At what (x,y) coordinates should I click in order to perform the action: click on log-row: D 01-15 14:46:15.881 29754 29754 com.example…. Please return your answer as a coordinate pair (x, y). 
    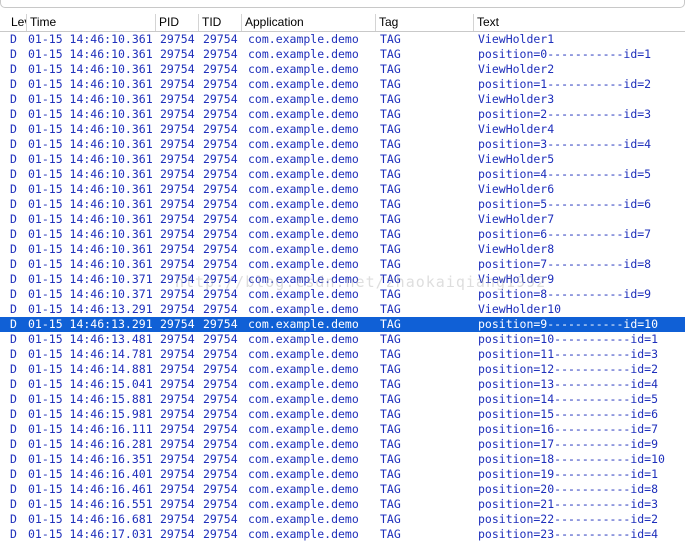
    Looking at the image, I should click on (342, 399).